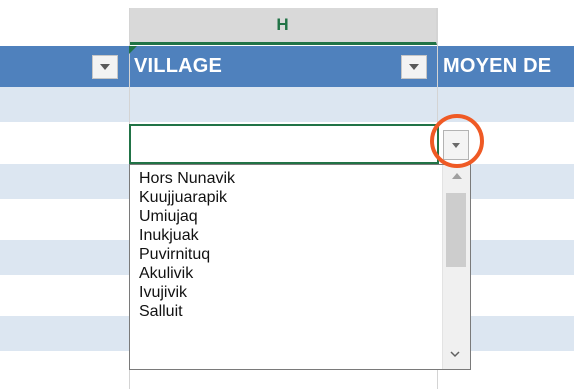  I want to click on list-item: Umiujaq, so click(168, 216).